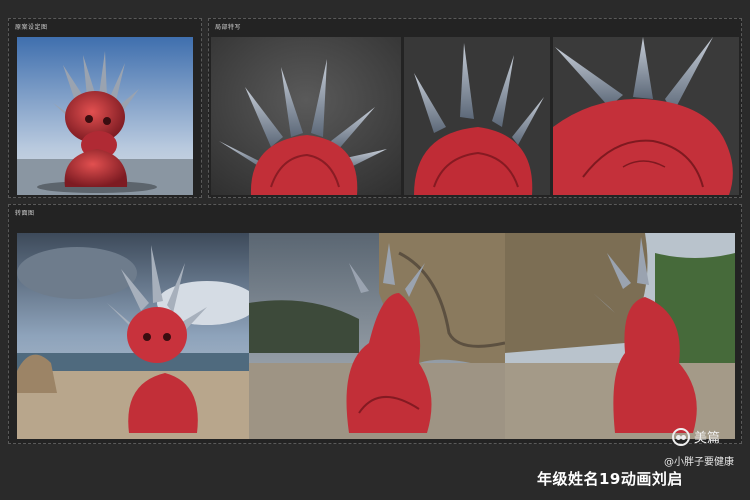 Image resolution: width=750 pixels, height=500 pixels. I want to click on concept-panel: 原案设定图, so click(105, 108).